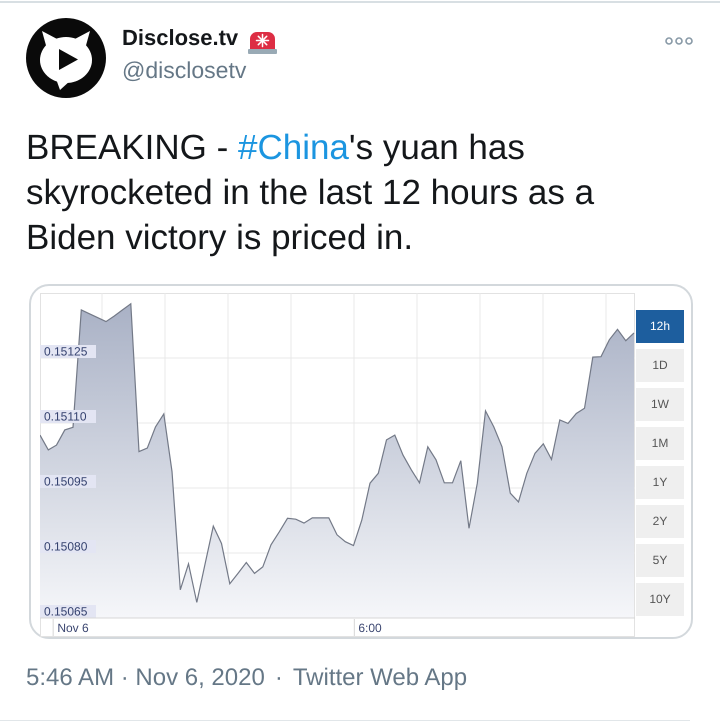 This screenshot has height=728, width=720. I want to click on timestamp-link: 5:46 AM · Nov 6, 2020, so click(145, 678).